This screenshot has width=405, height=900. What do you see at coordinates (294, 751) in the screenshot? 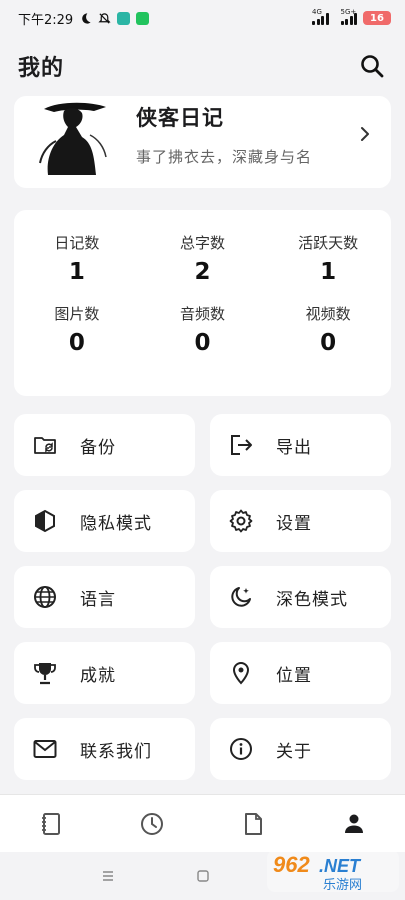
I see `menu-label: 关于` at bounding box center [294, 751].